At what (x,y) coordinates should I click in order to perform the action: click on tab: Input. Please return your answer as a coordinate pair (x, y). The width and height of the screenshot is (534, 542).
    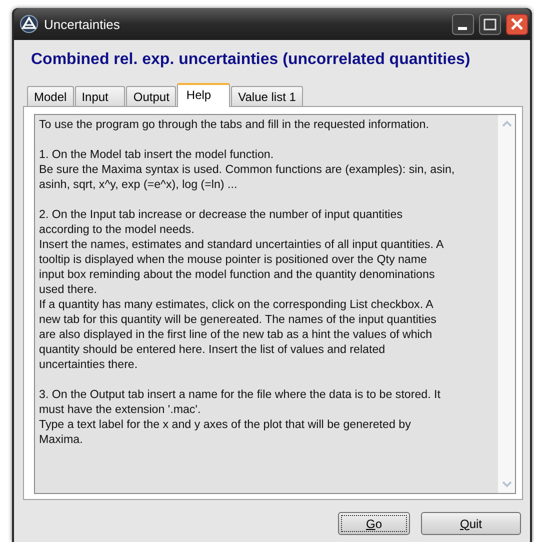
    Looking at the image, I should click on (100, 96).